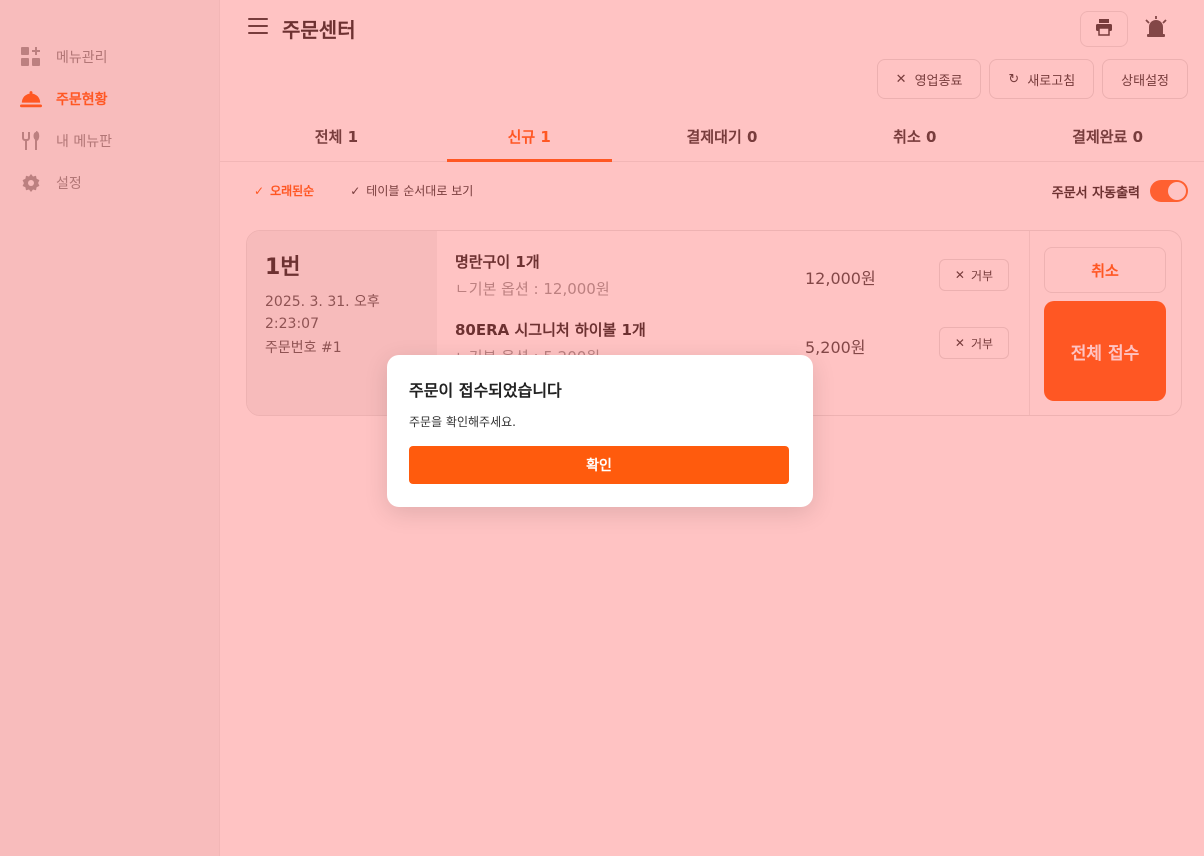 The height and width of the screenshot is (856, 1204). What do you see at coordinates (600, 431) in the screenshot?
I see `order-accepted-dialog: 주문이 접수되었습니다 주문을 확인해주세요. 확인` at bounding box center [600, 431].